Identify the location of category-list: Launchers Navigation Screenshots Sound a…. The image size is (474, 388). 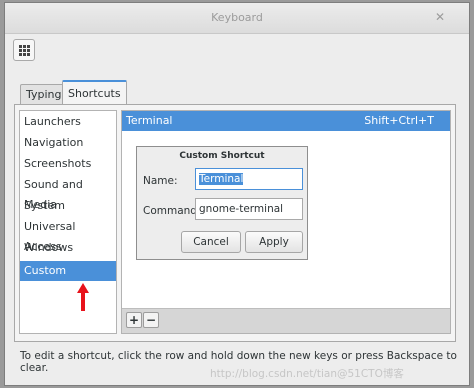
(68, 222).